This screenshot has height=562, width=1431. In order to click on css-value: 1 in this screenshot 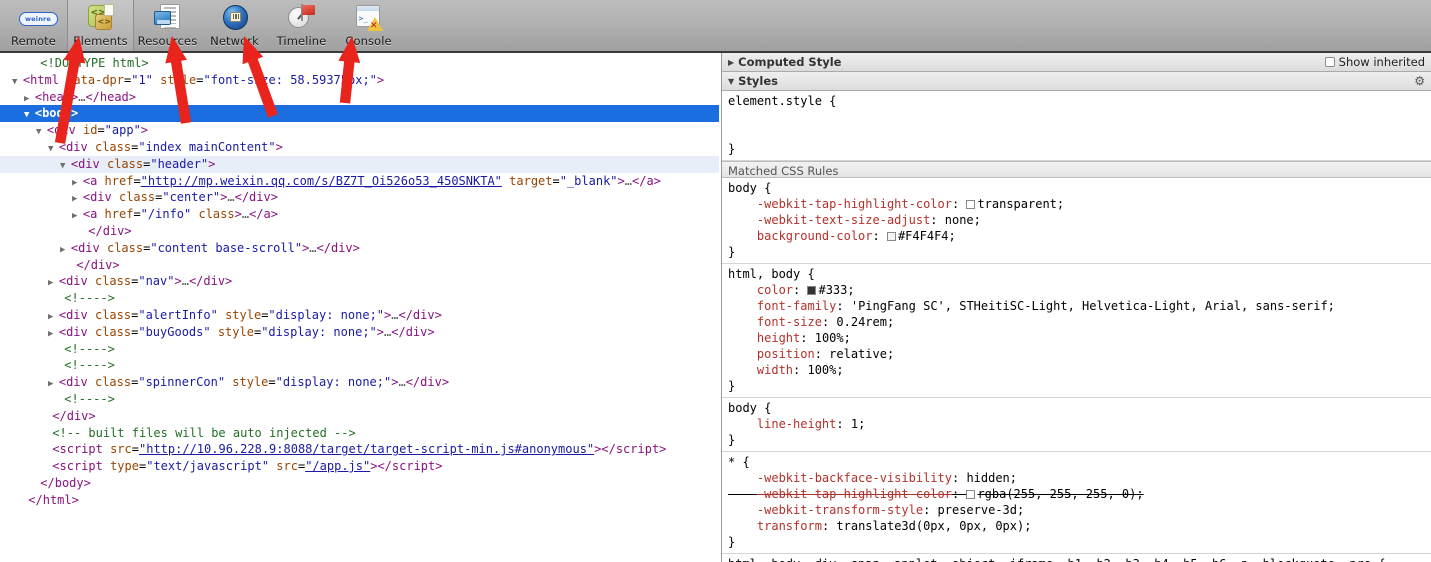, I will do `click(854, 424)`.